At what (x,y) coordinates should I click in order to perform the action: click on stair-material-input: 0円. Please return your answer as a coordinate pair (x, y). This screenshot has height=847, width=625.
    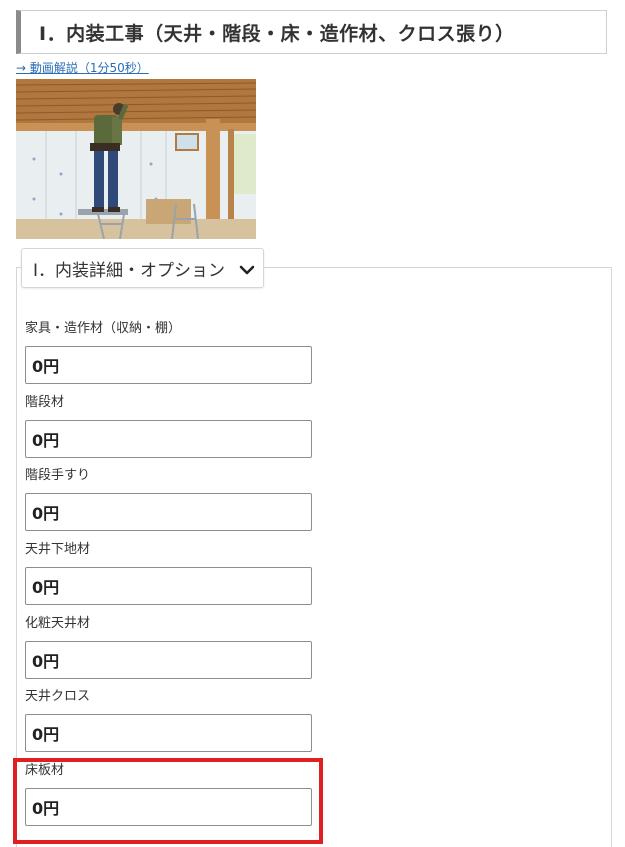
    Looking at the image, I should click on (168, 439).